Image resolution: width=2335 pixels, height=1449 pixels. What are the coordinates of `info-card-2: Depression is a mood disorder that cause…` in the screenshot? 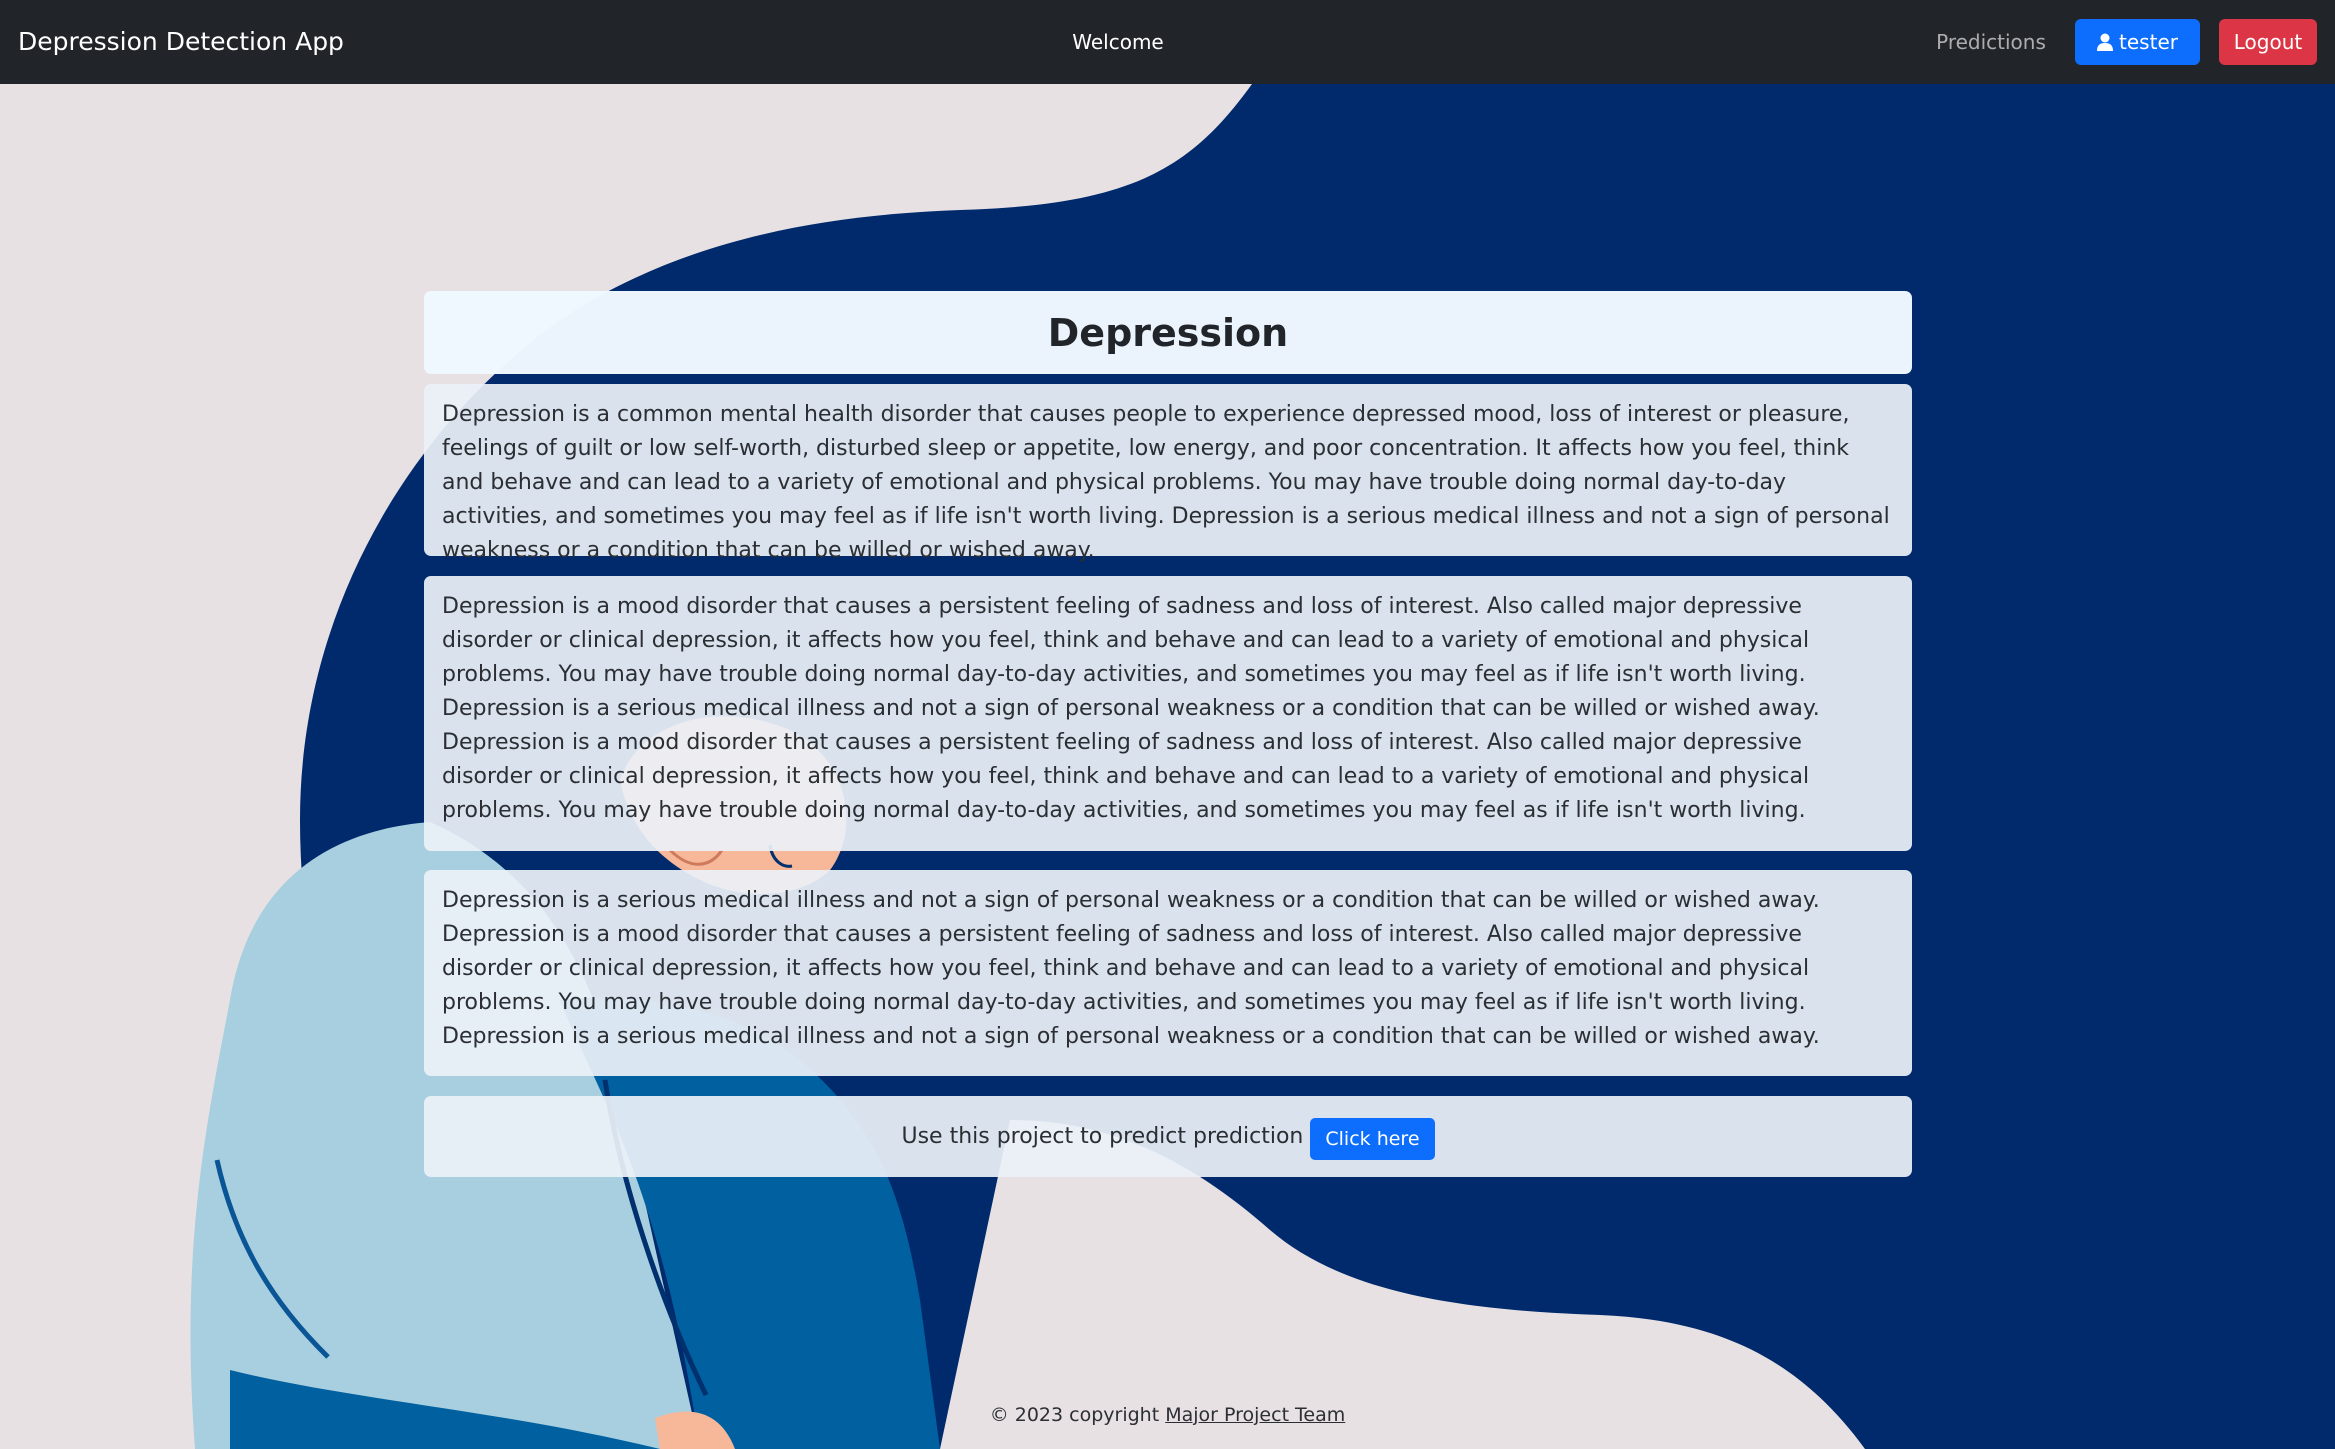 It's located at (1168, 713).